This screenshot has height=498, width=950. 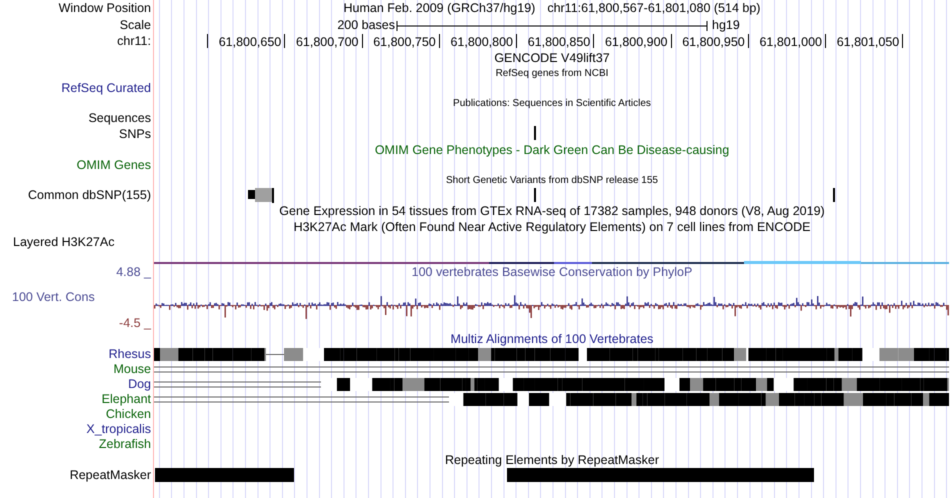 What do you see at coordinates (726, 25) in the screenshot?
I see `assembly-text: hg19` at bounding box center [726, 25].